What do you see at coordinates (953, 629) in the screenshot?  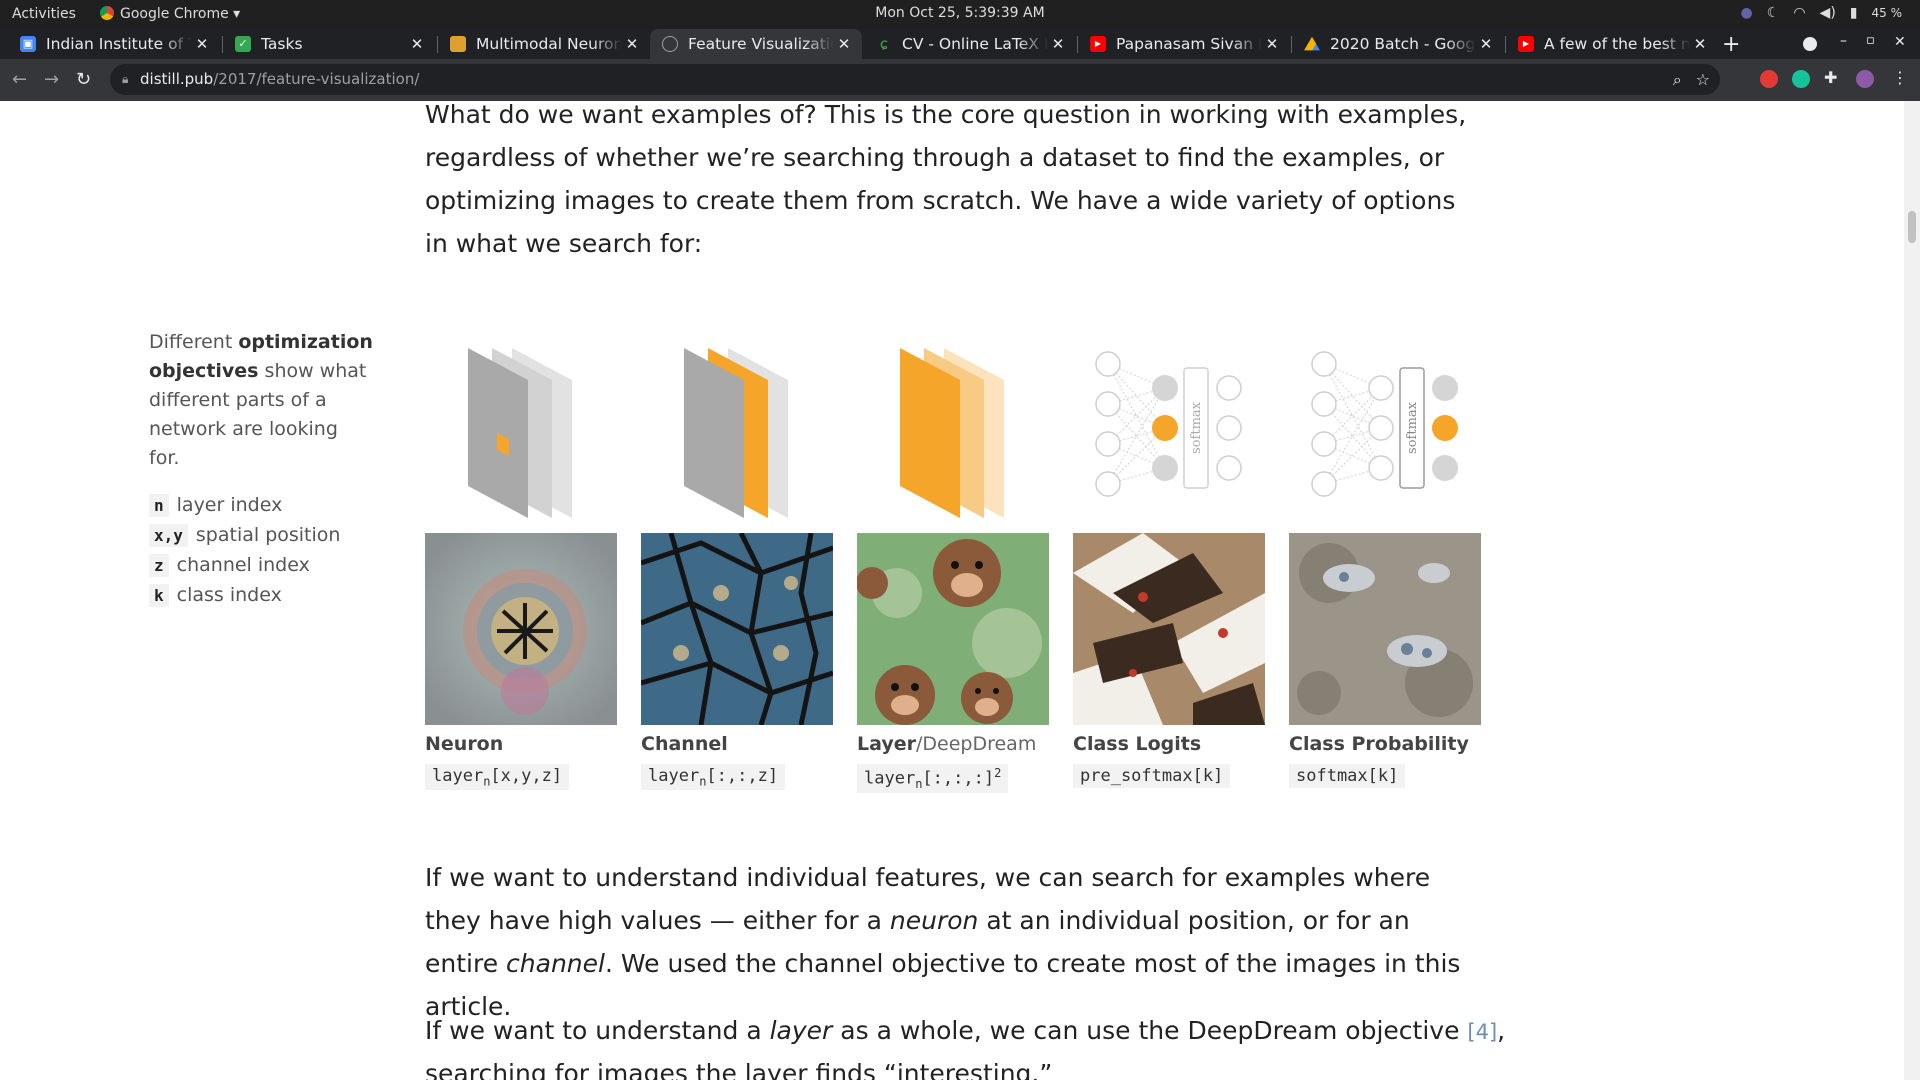 I see `deepdream-visualization-image` at bounding box center [953, 629].